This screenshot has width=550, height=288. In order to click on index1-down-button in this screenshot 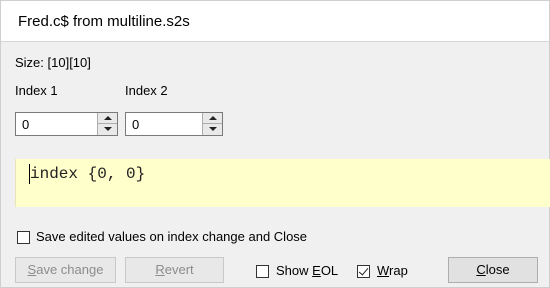, I will do `click(107, 129)`.